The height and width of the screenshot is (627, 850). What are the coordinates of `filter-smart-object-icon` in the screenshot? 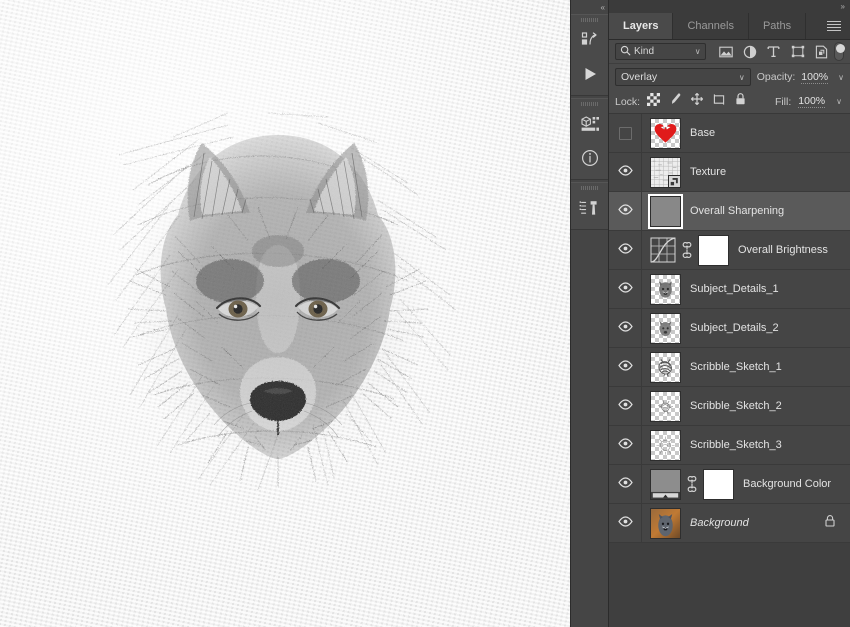 It's located at (822, 52).